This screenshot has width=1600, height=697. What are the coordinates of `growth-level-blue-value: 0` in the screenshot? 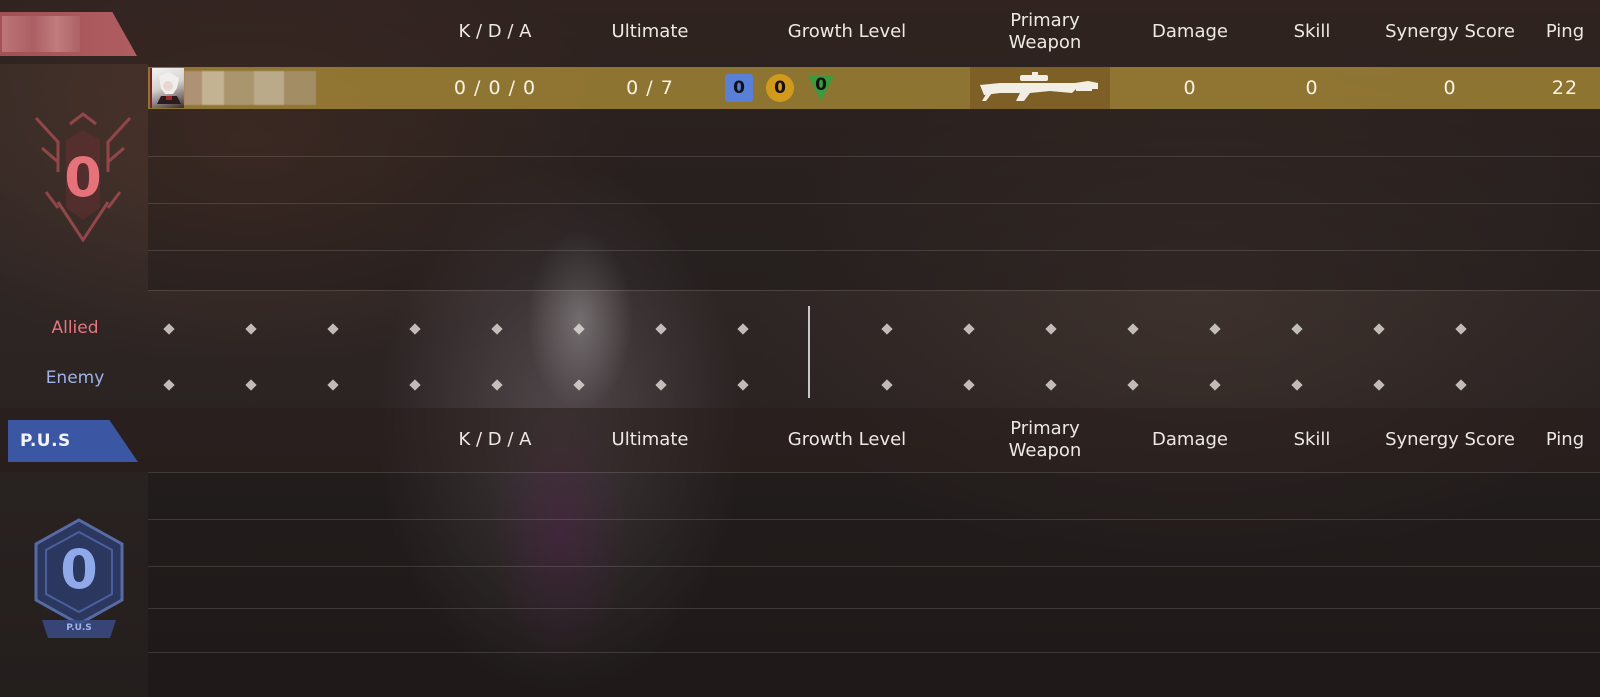 It's located at (739, 88).